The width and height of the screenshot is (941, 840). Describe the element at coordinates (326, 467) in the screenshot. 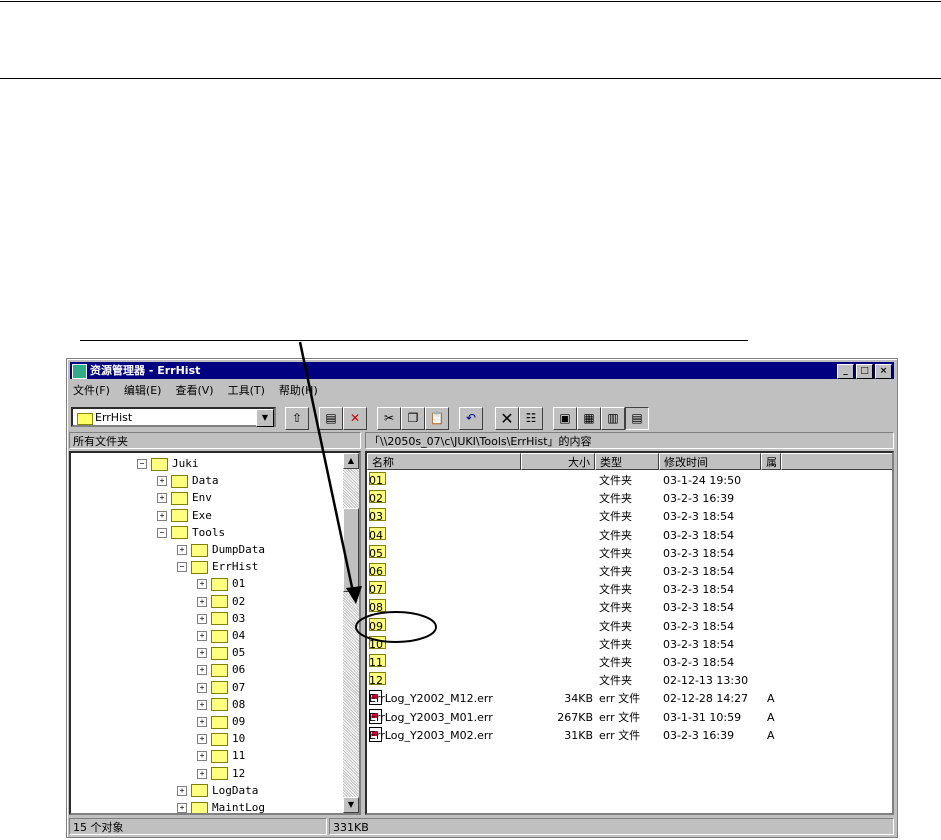

I see `annotation-arrow` at that location.